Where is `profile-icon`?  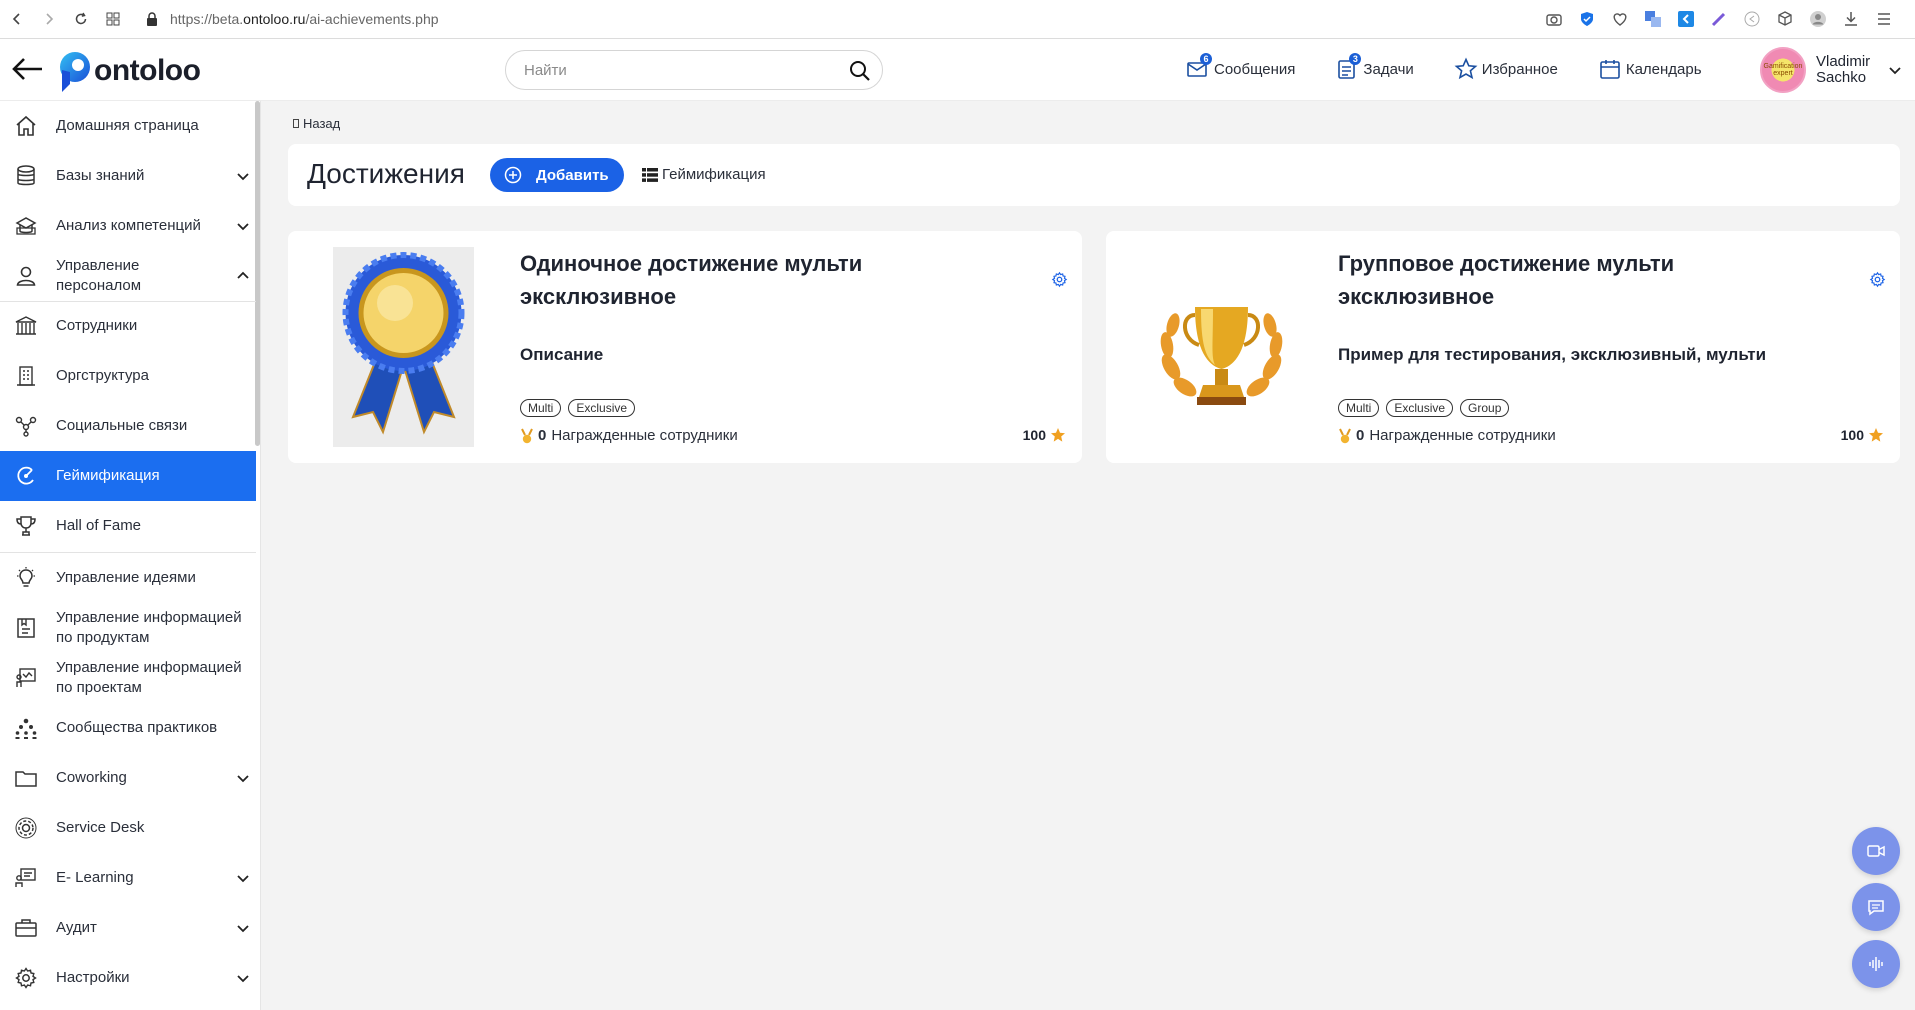 profile-icon is located at coordinates (1818, 19).